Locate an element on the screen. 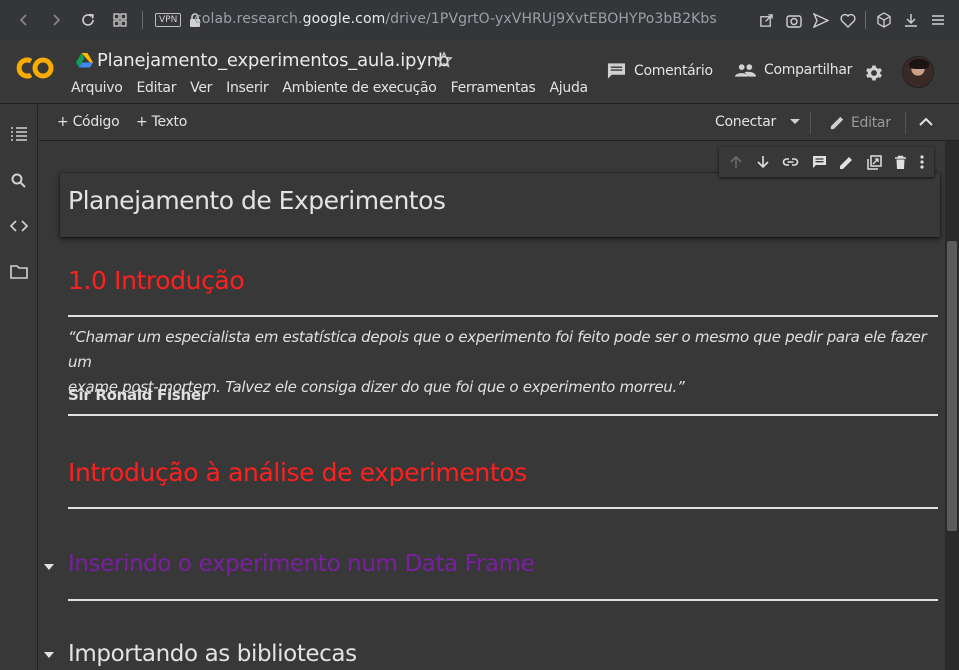 This screenshot has height=670, width=959. extensions-button is located at coordinates (883, 20).